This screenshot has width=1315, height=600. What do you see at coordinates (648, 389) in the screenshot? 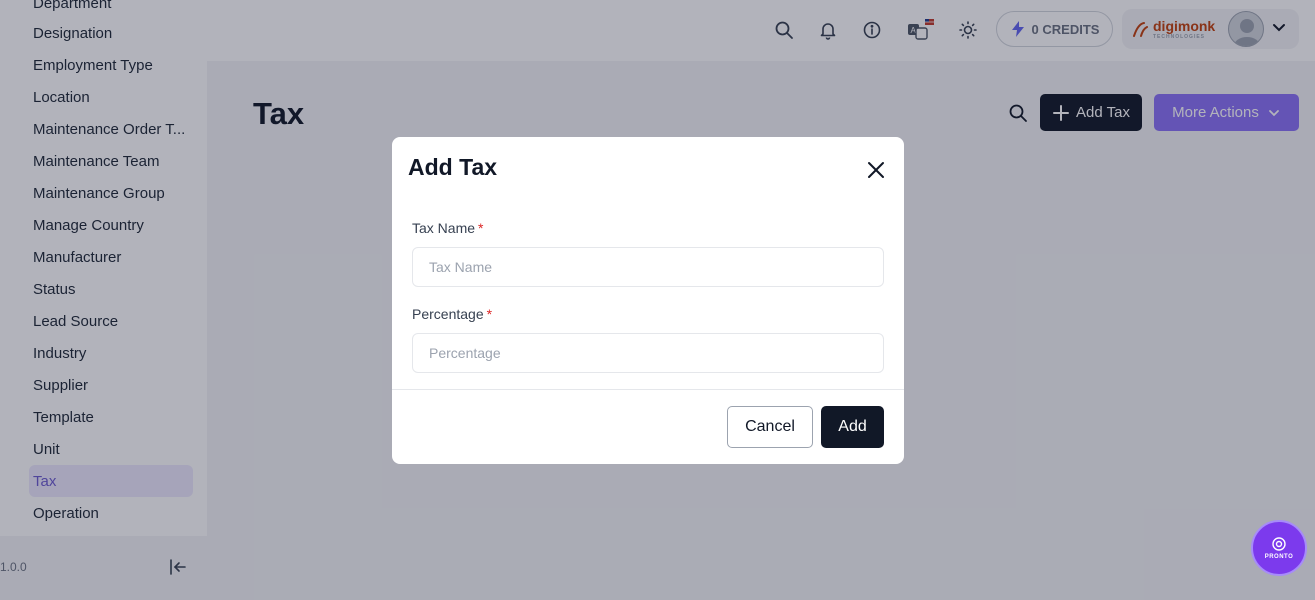
I see `dialog-divider` at bounding box center [648, 389].